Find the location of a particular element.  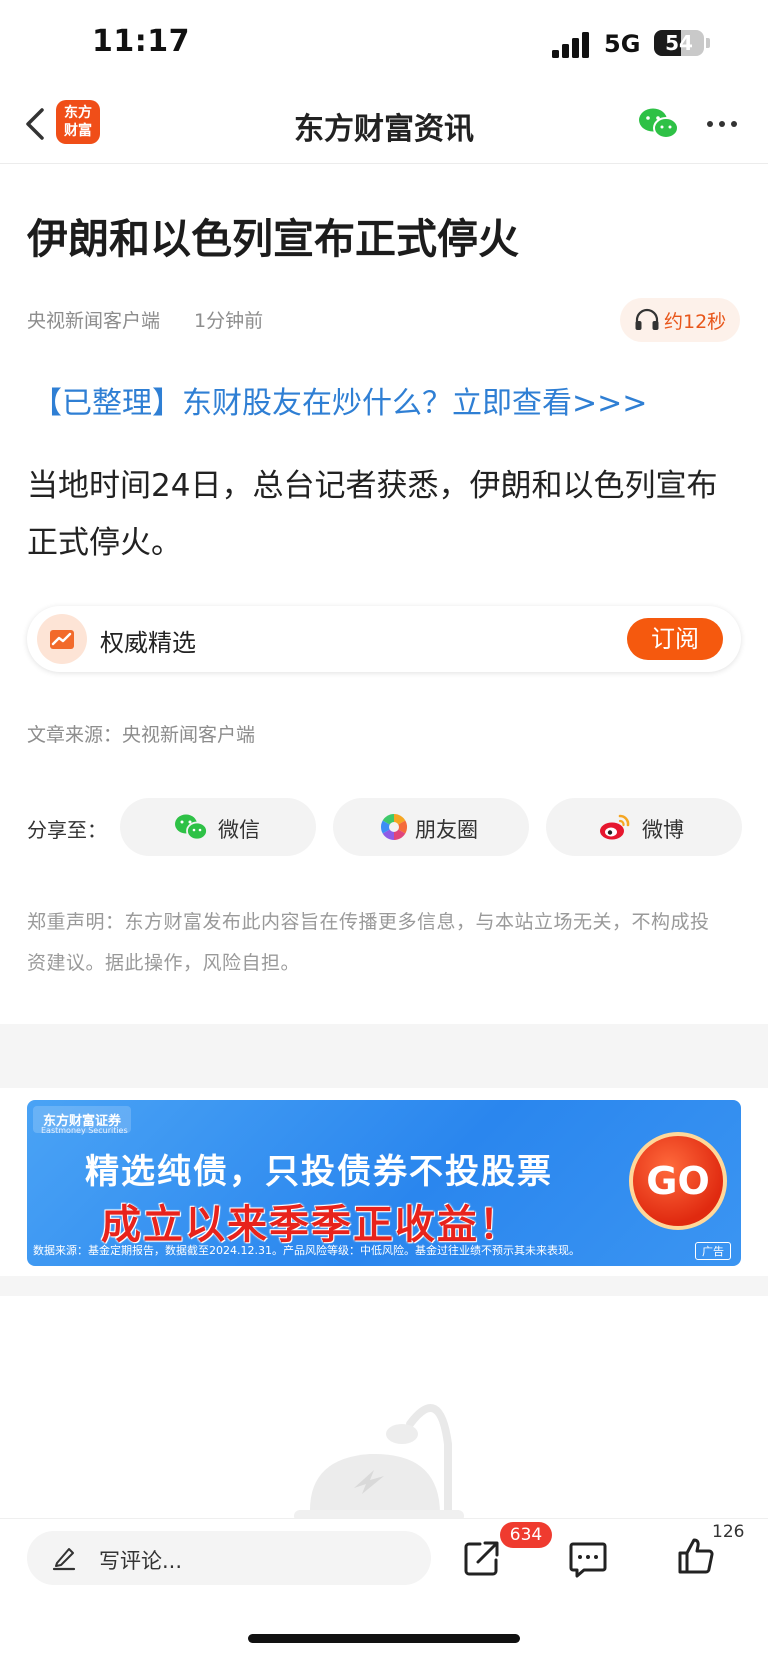

battery-icon: 54 is located at coordinates (679, 43).